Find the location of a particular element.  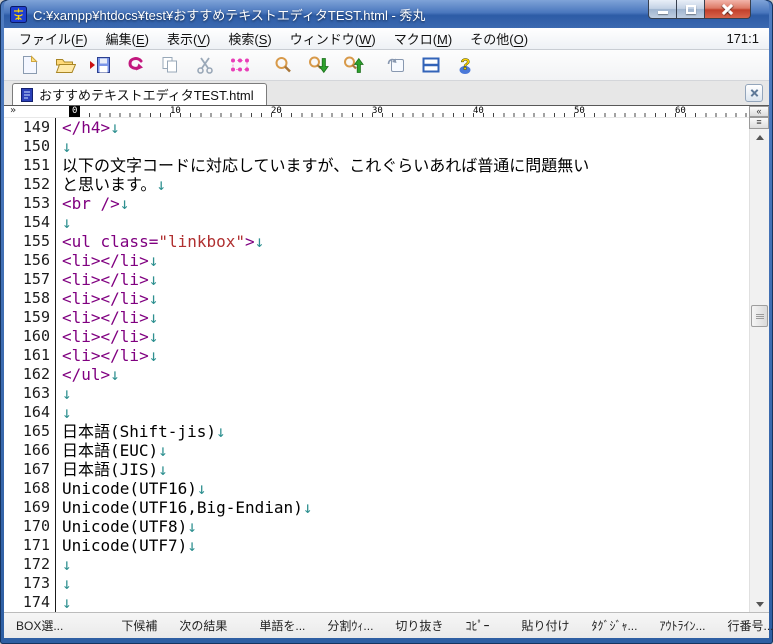

tab-close-icon is located at coordinates (754, 93).